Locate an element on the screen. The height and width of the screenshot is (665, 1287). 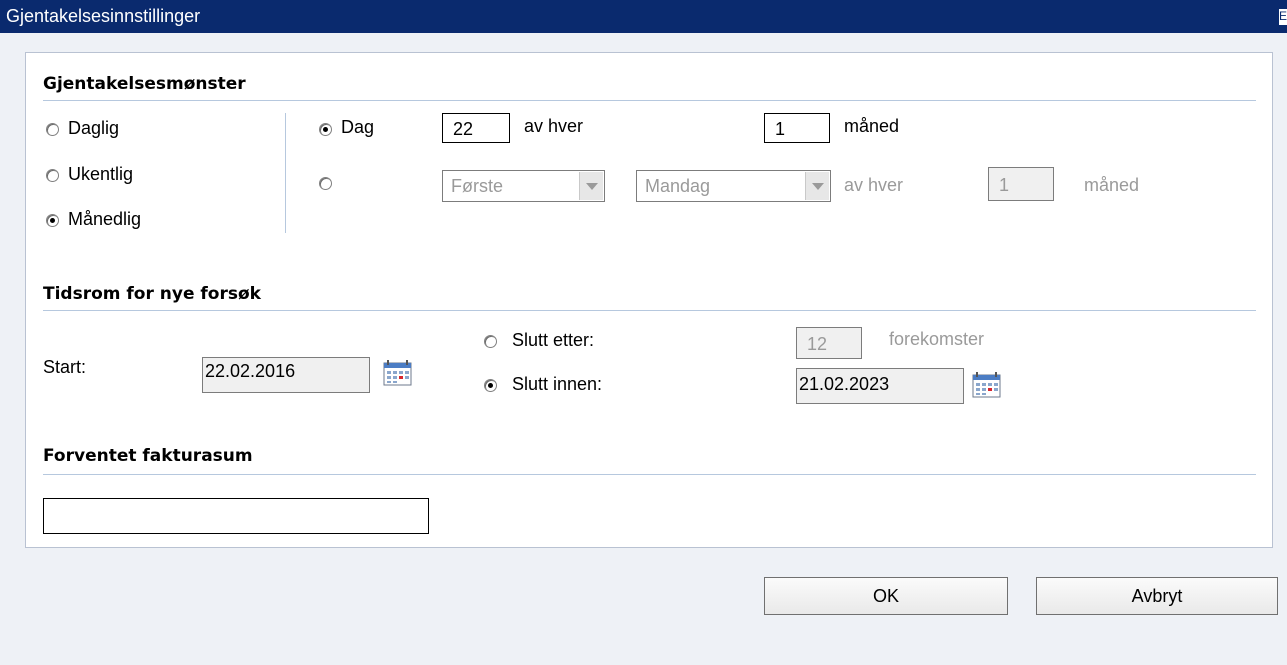
month-interval-input-2: 1 is located at coordinates (1021, 184).